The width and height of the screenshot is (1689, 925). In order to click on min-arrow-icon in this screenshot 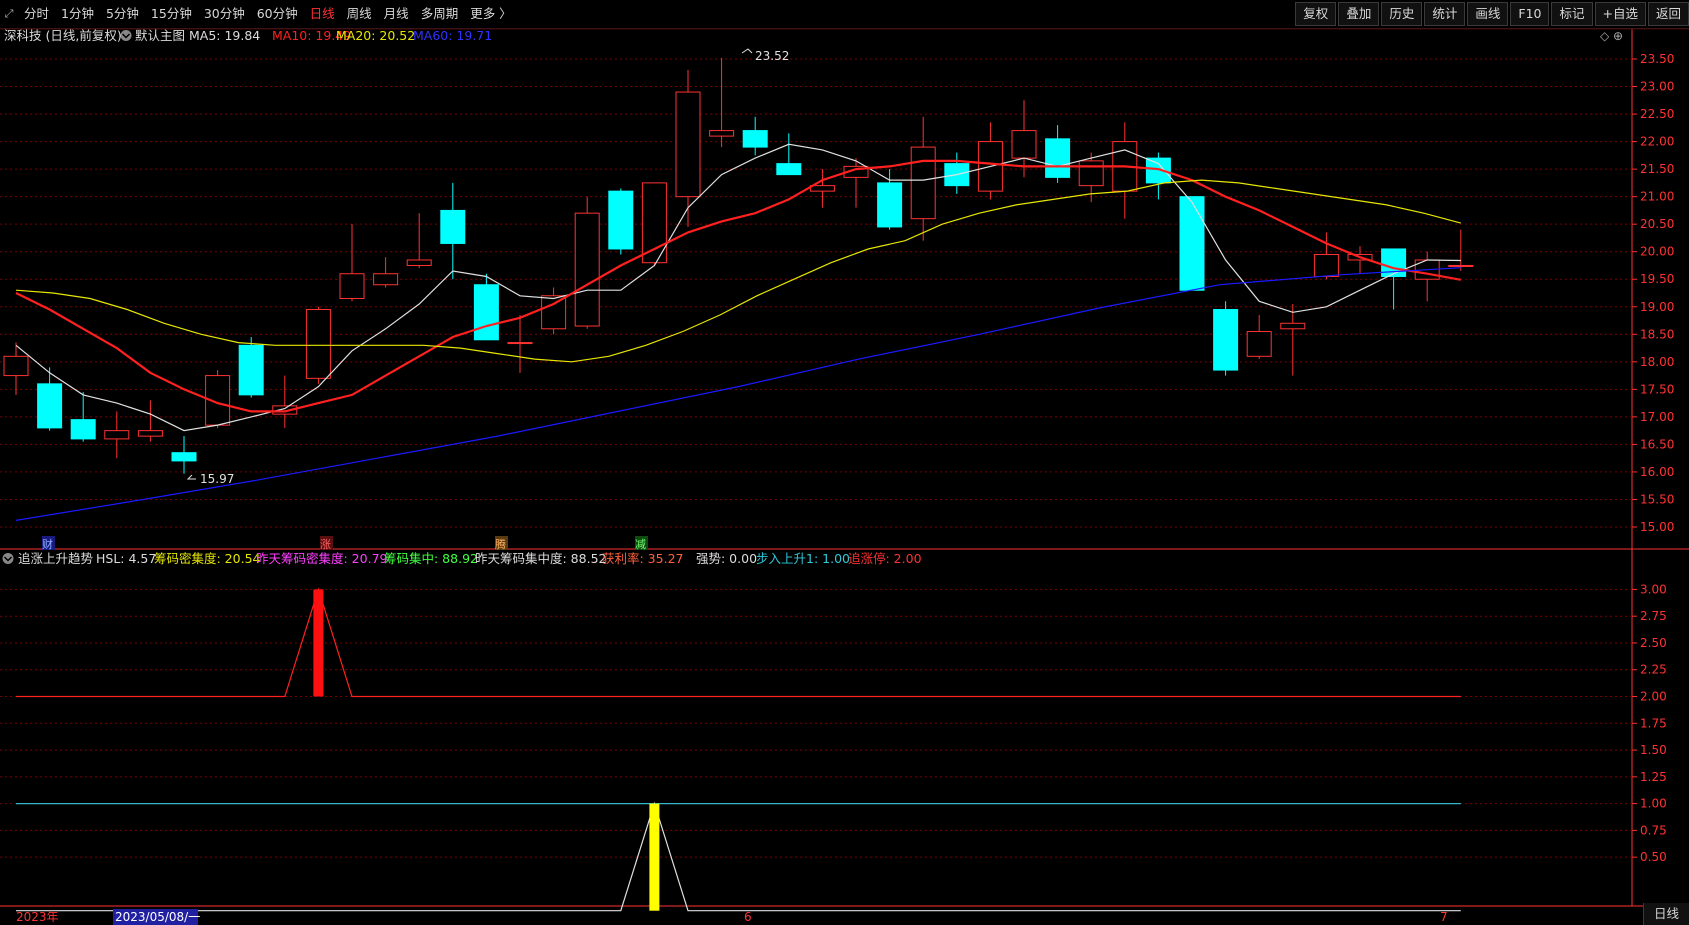, I will do `click(191, 477)`.